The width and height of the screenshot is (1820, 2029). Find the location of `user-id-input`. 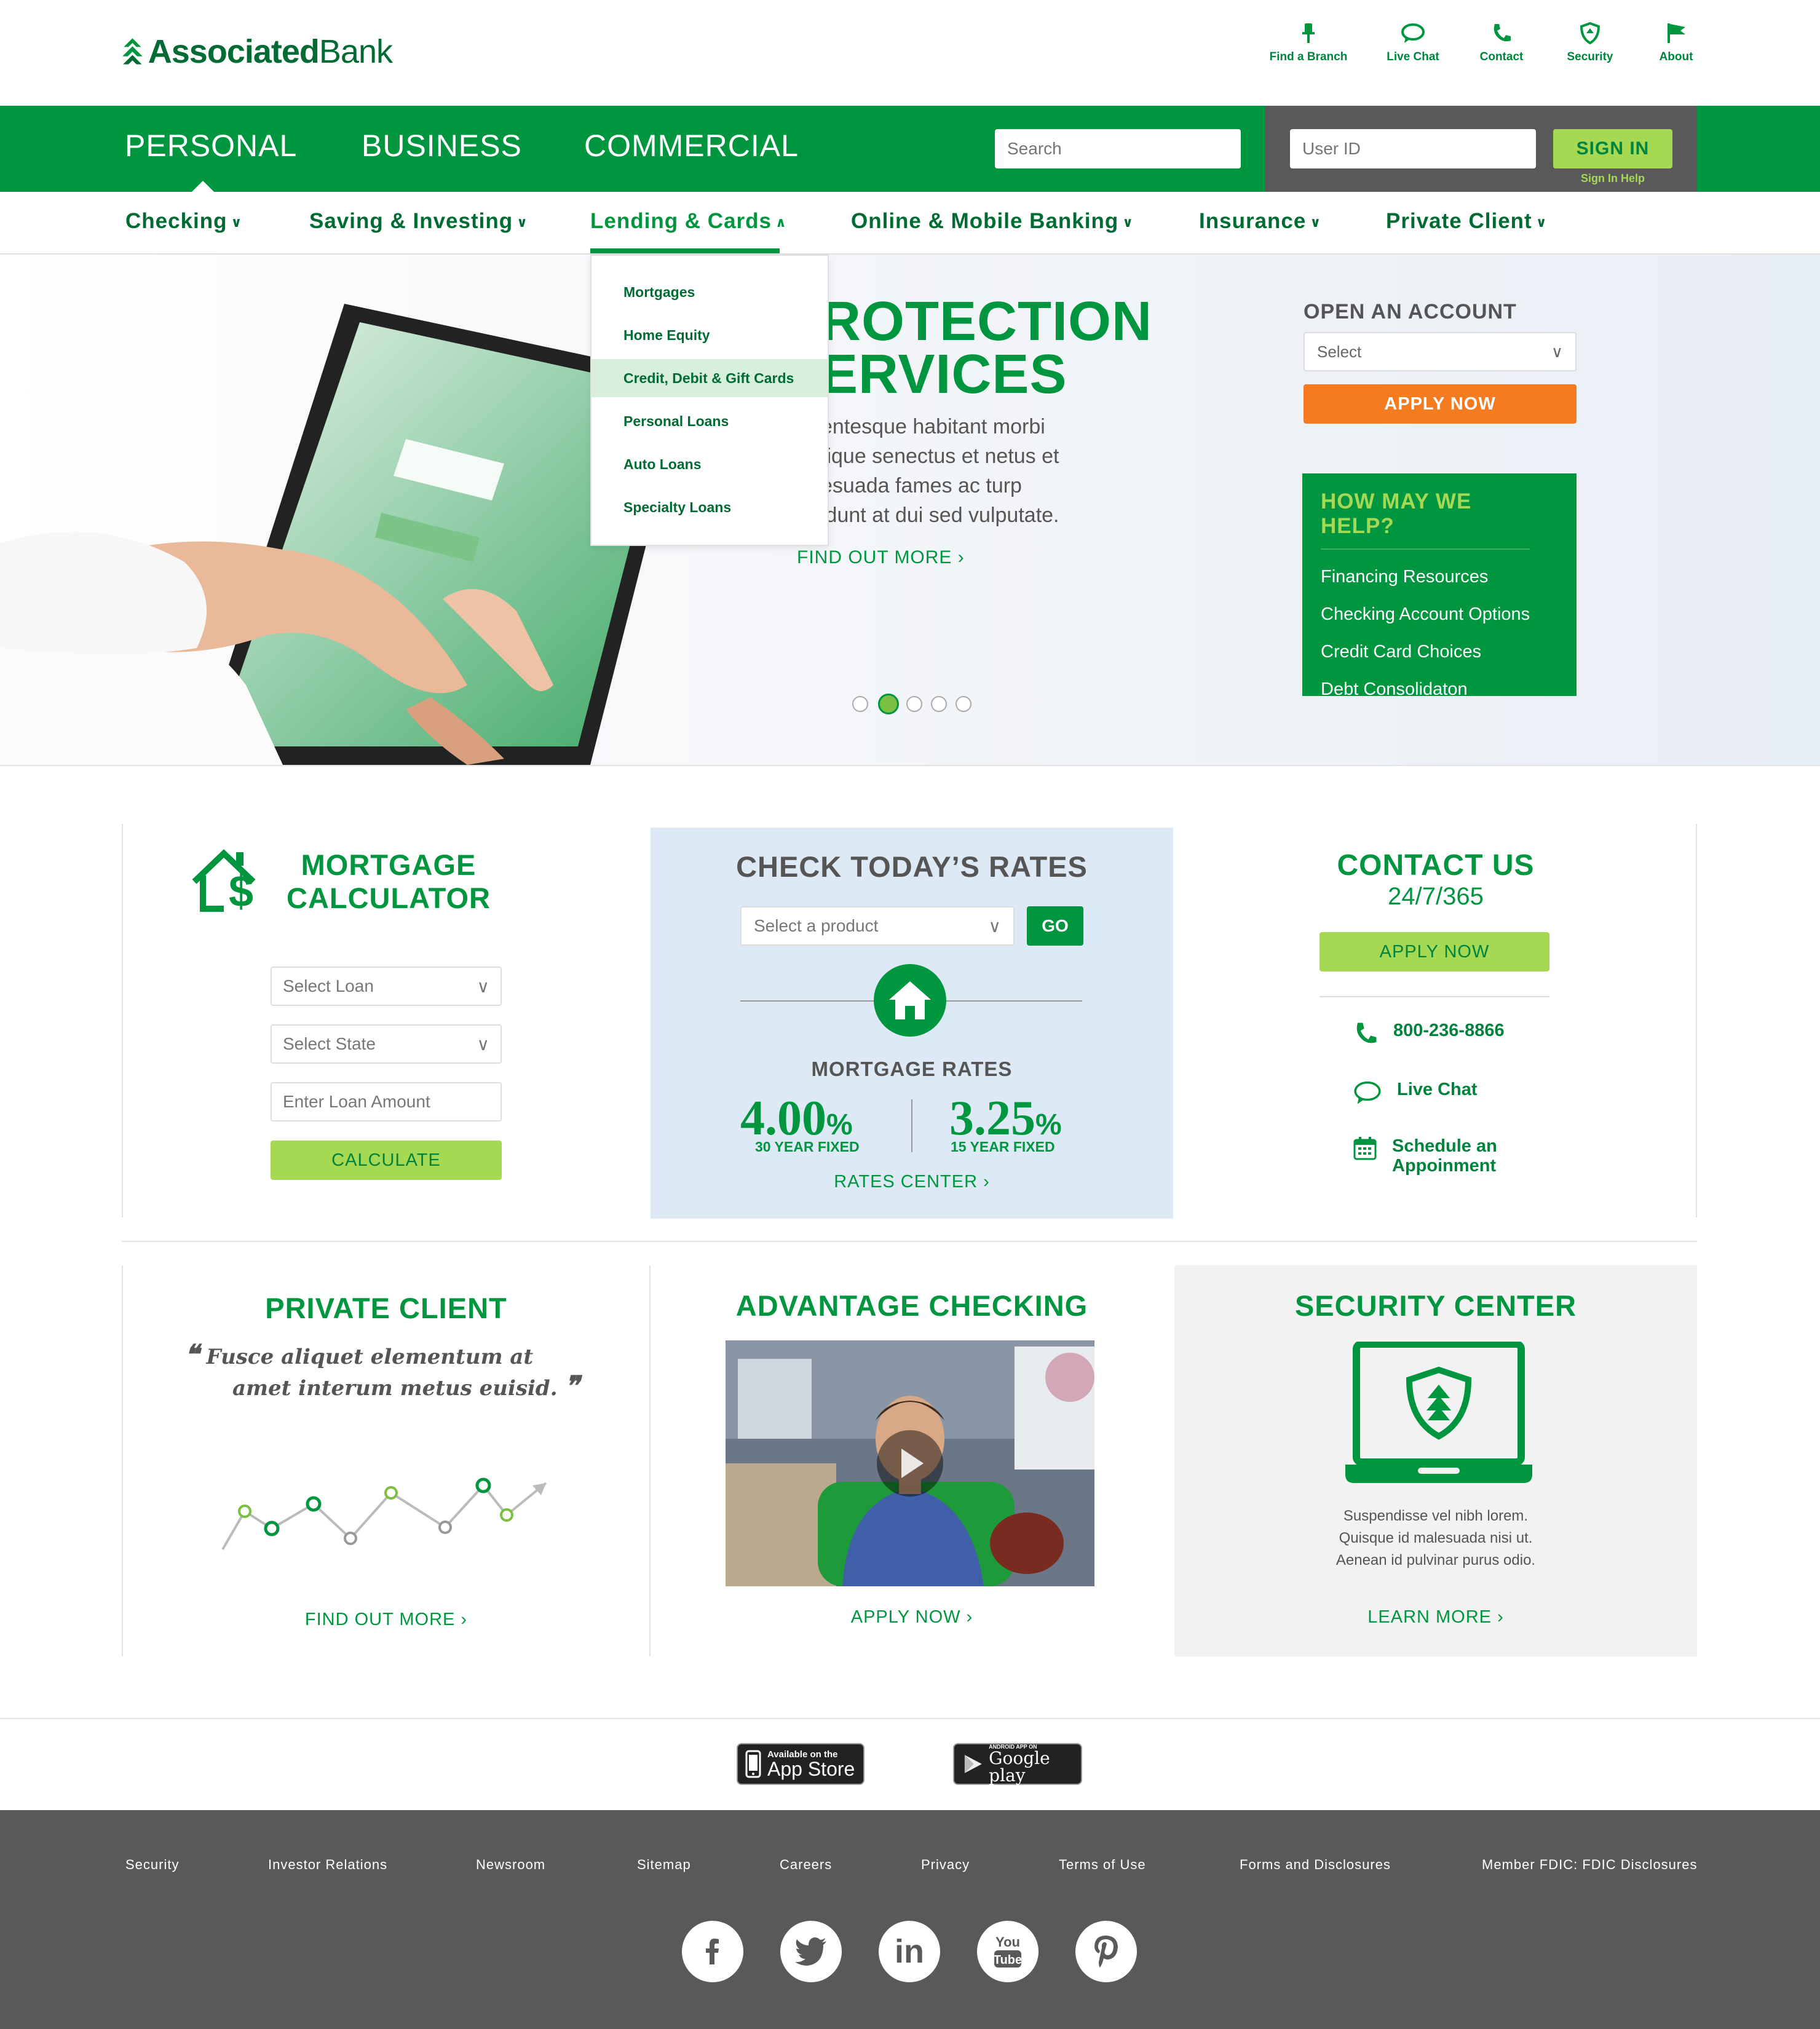

user-id-input is located at coordinates (1413, 149).